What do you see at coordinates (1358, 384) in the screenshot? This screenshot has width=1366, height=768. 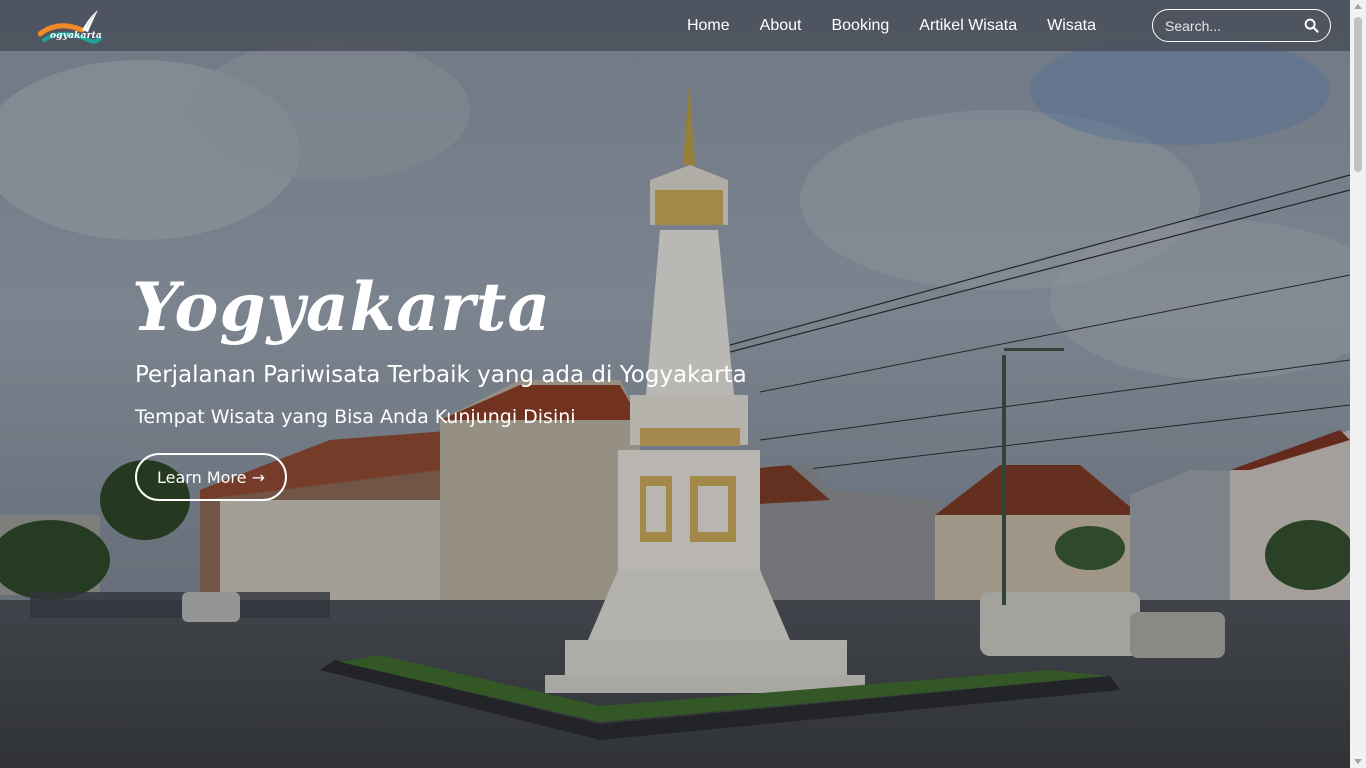 I see `page-scrollbar` at bounding box center [1358, 384].